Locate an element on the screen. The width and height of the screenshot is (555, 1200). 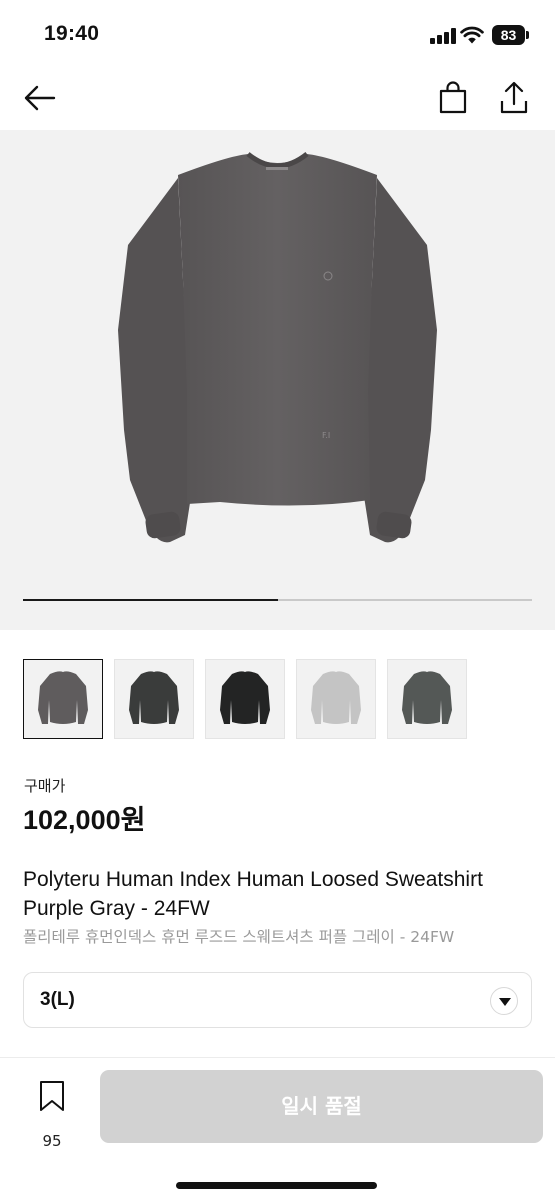
size-select: 3(L) is located at coordinates (277, 1000).